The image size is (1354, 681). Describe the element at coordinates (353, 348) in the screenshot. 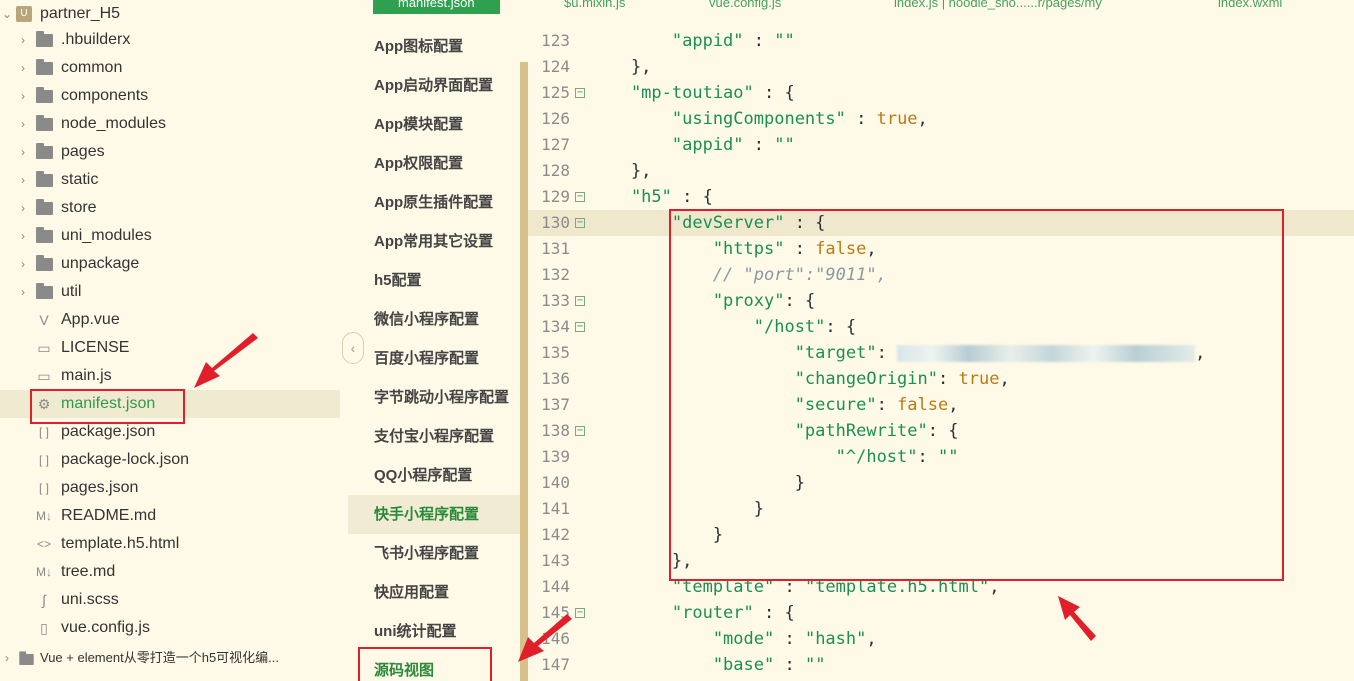

I see `collapse-sidebar-handle: ‹` at that location.